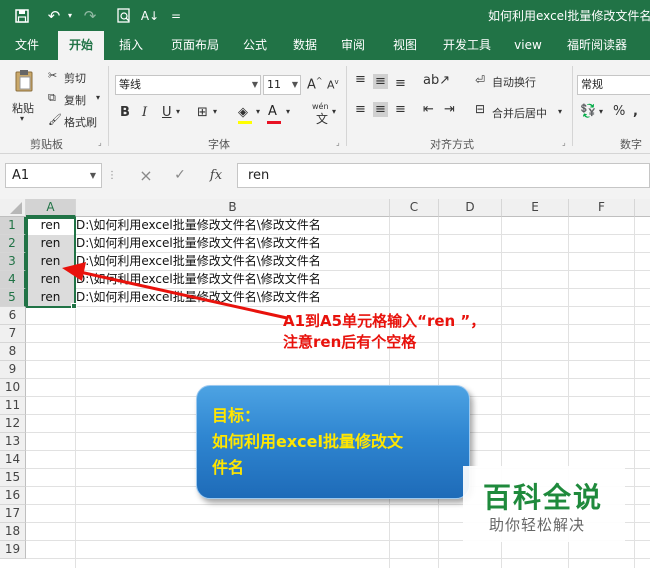 Image resolution: width=650 pixels, height=568 pixels. What do you see at coordinates (236, 415) in the screenshot?
I see `goal-label: 目标：` at bounding box center [236, 415].